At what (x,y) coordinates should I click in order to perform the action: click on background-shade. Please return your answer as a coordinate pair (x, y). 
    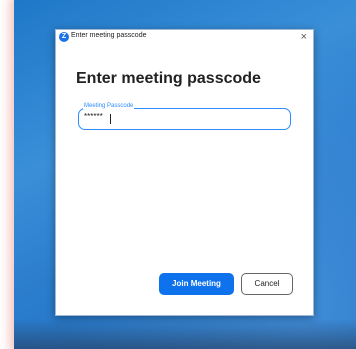
    Looking at the image, I should click on (185, 334).